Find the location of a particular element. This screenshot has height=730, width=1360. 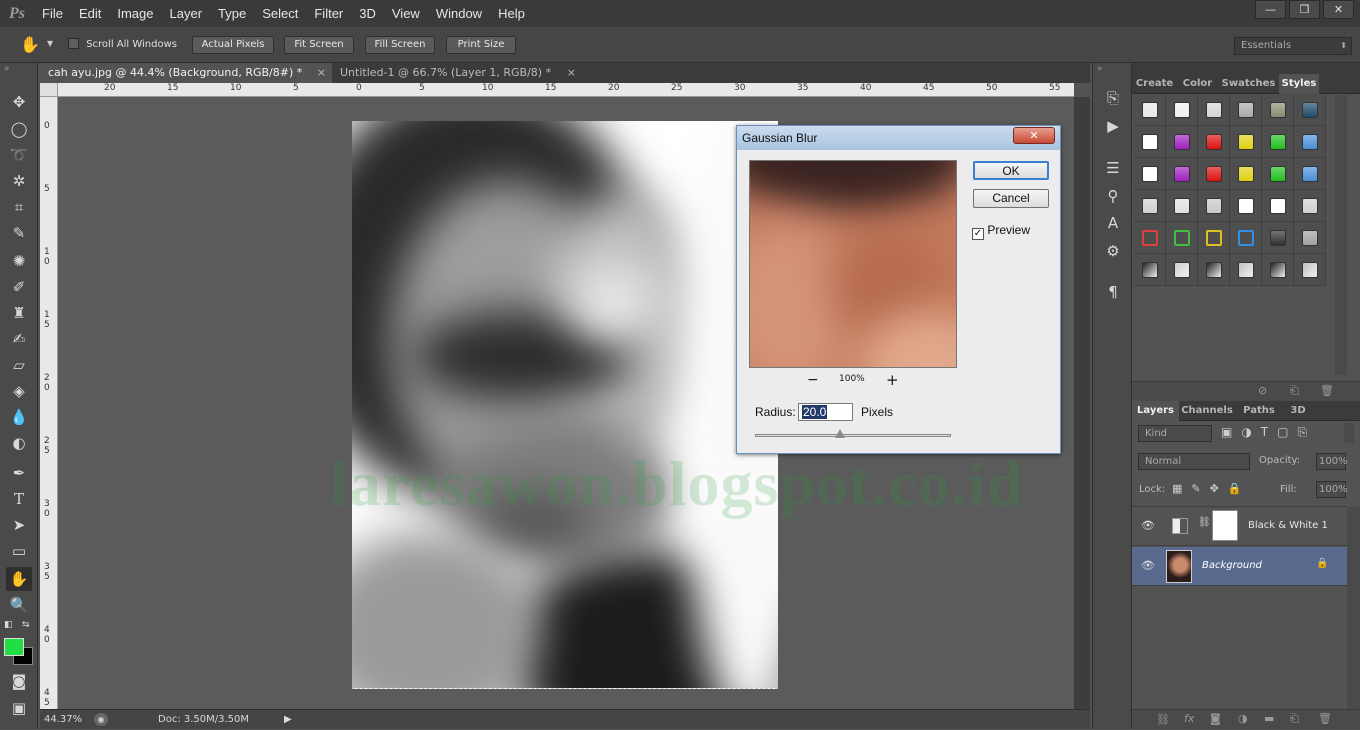

brush-presets-icon: ⚲ is located at coordinates (1113, 196).